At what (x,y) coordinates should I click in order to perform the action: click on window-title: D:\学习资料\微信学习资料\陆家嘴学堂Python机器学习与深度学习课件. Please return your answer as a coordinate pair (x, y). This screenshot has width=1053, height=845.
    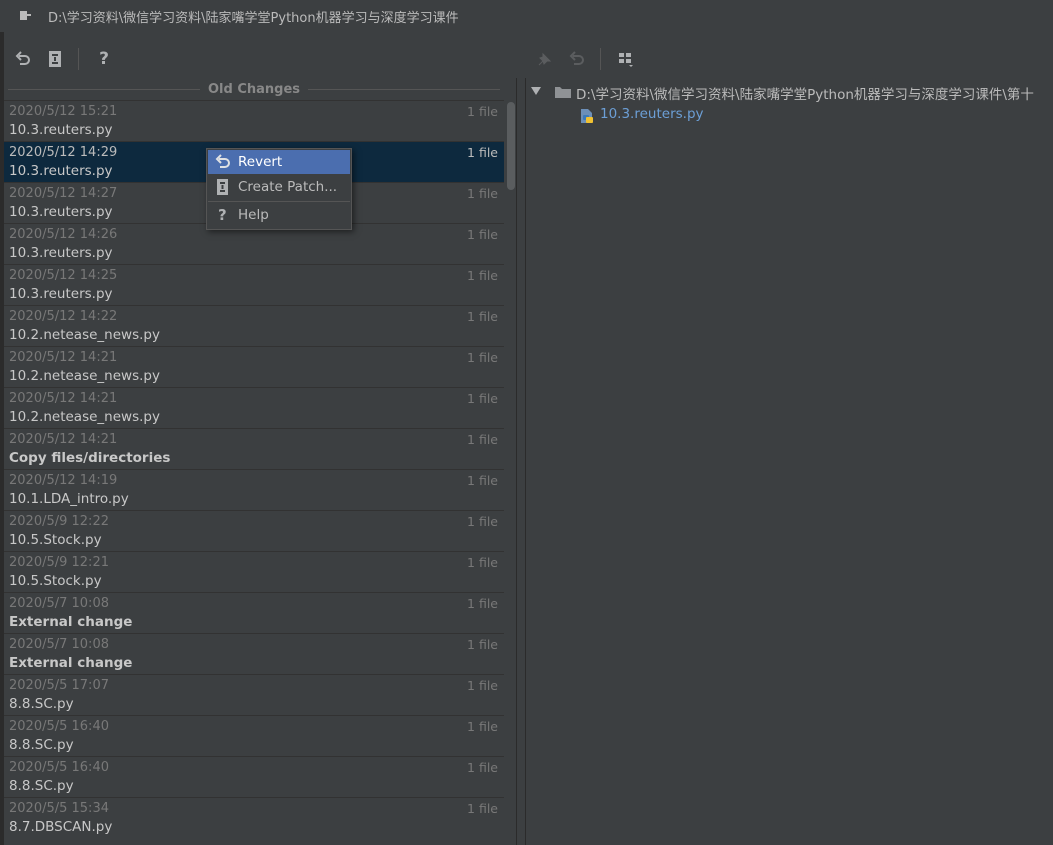
    Looking at the image, I should click on (253, 18).